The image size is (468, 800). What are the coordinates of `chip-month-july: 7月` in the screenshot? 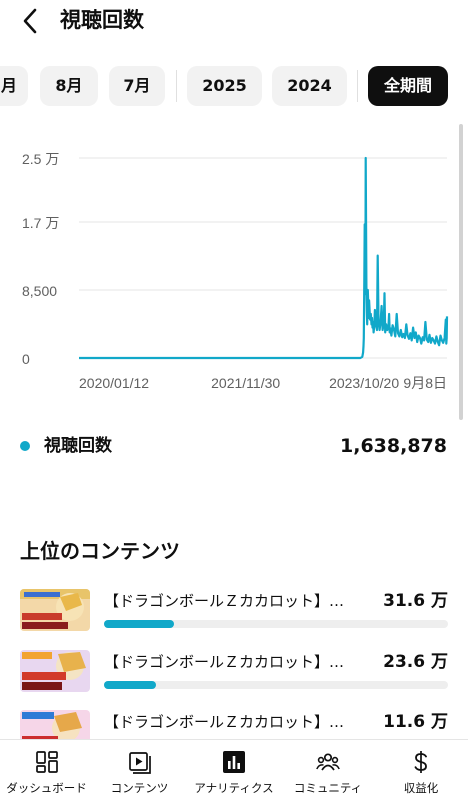 It's located at (137, 86).